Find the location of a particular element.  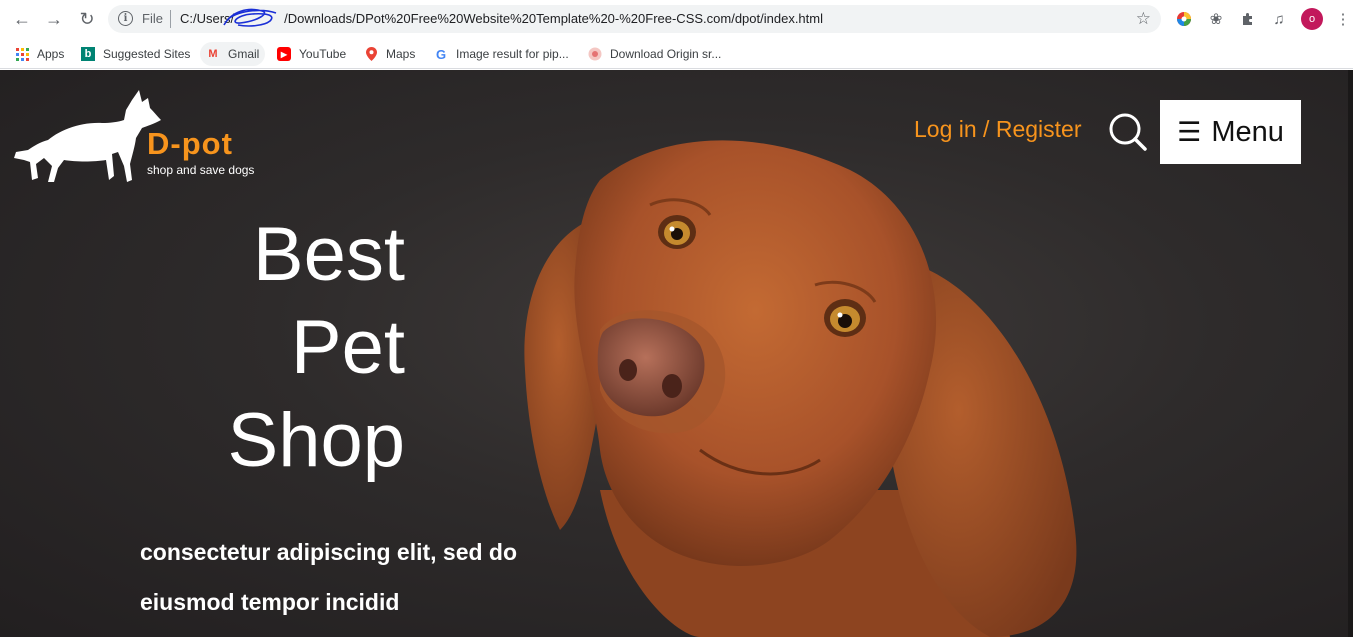

media-queue-icon: ♫ is located at coordinates (1279, 19).